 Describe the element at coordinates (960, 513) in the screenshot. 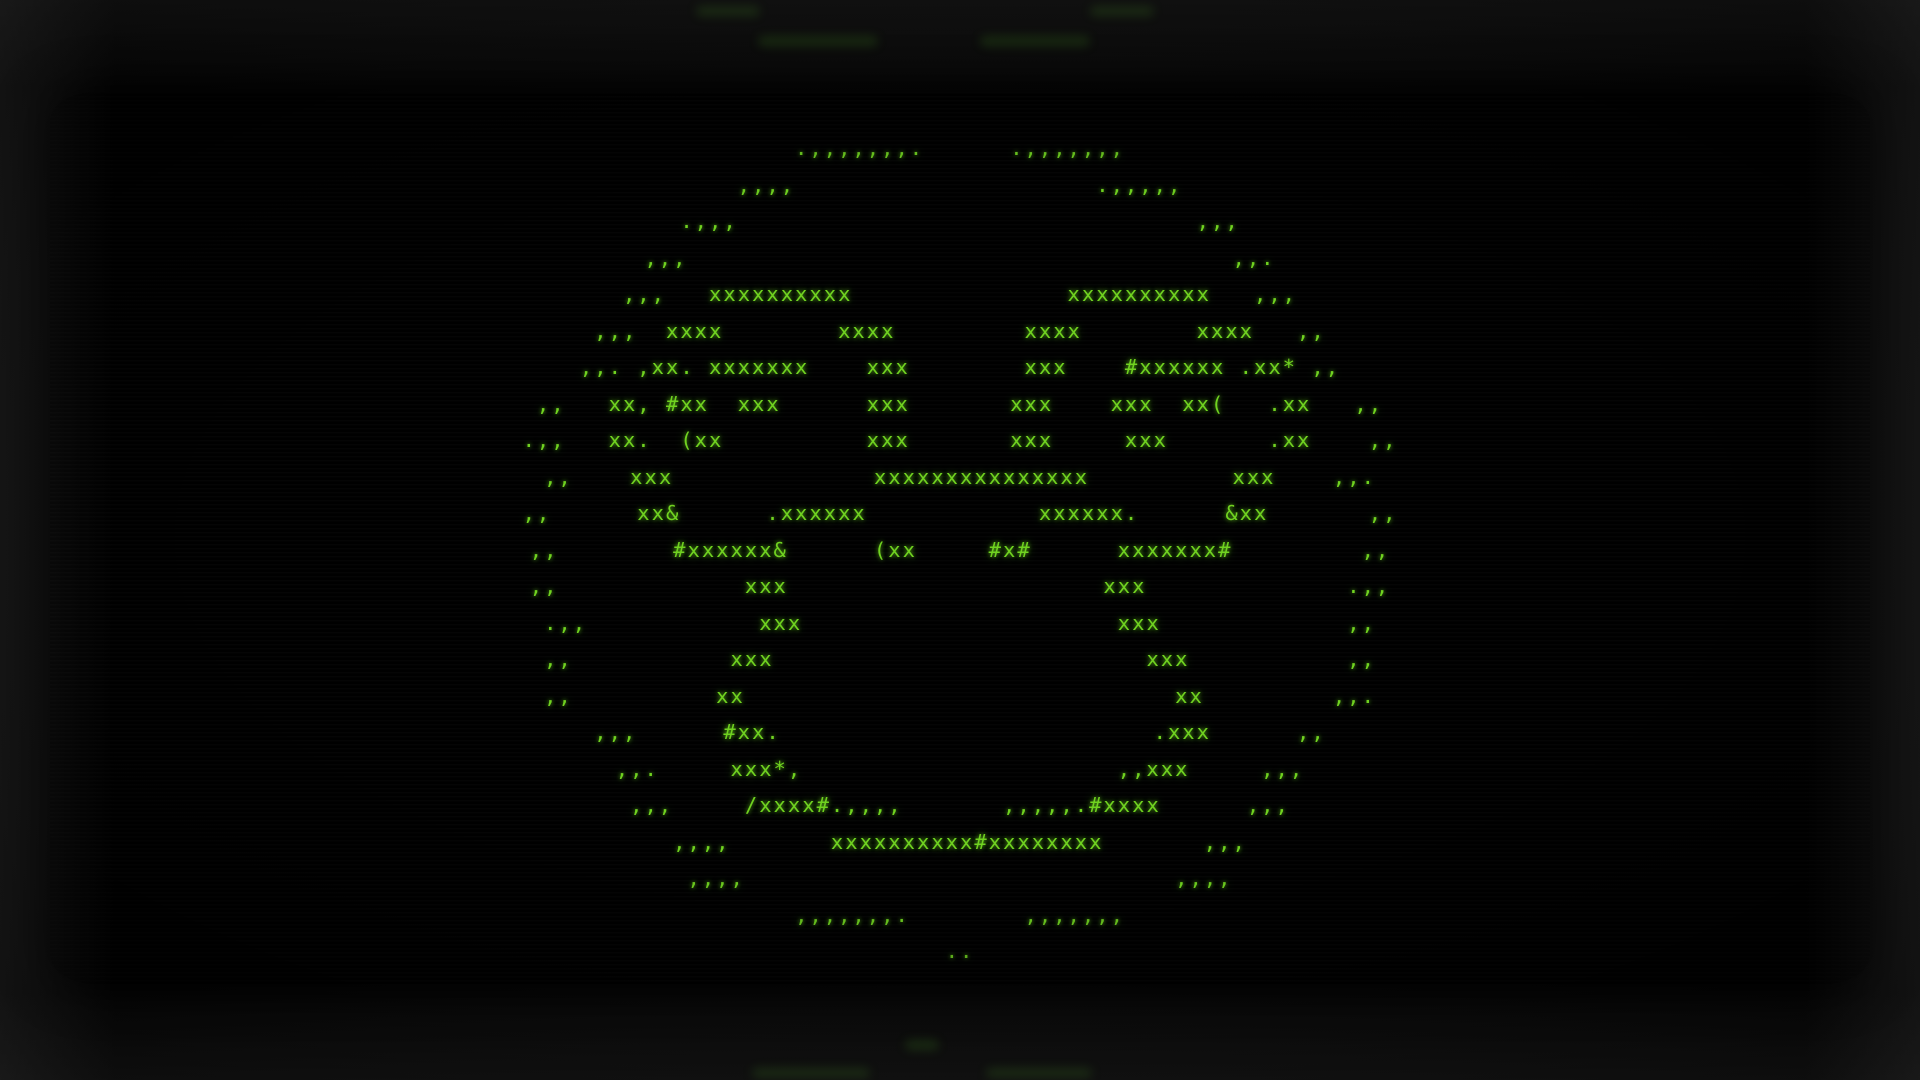

I see `ascii-line: ,, xx& .xxxxxx xxxxxx. &xx ,,` at that location.